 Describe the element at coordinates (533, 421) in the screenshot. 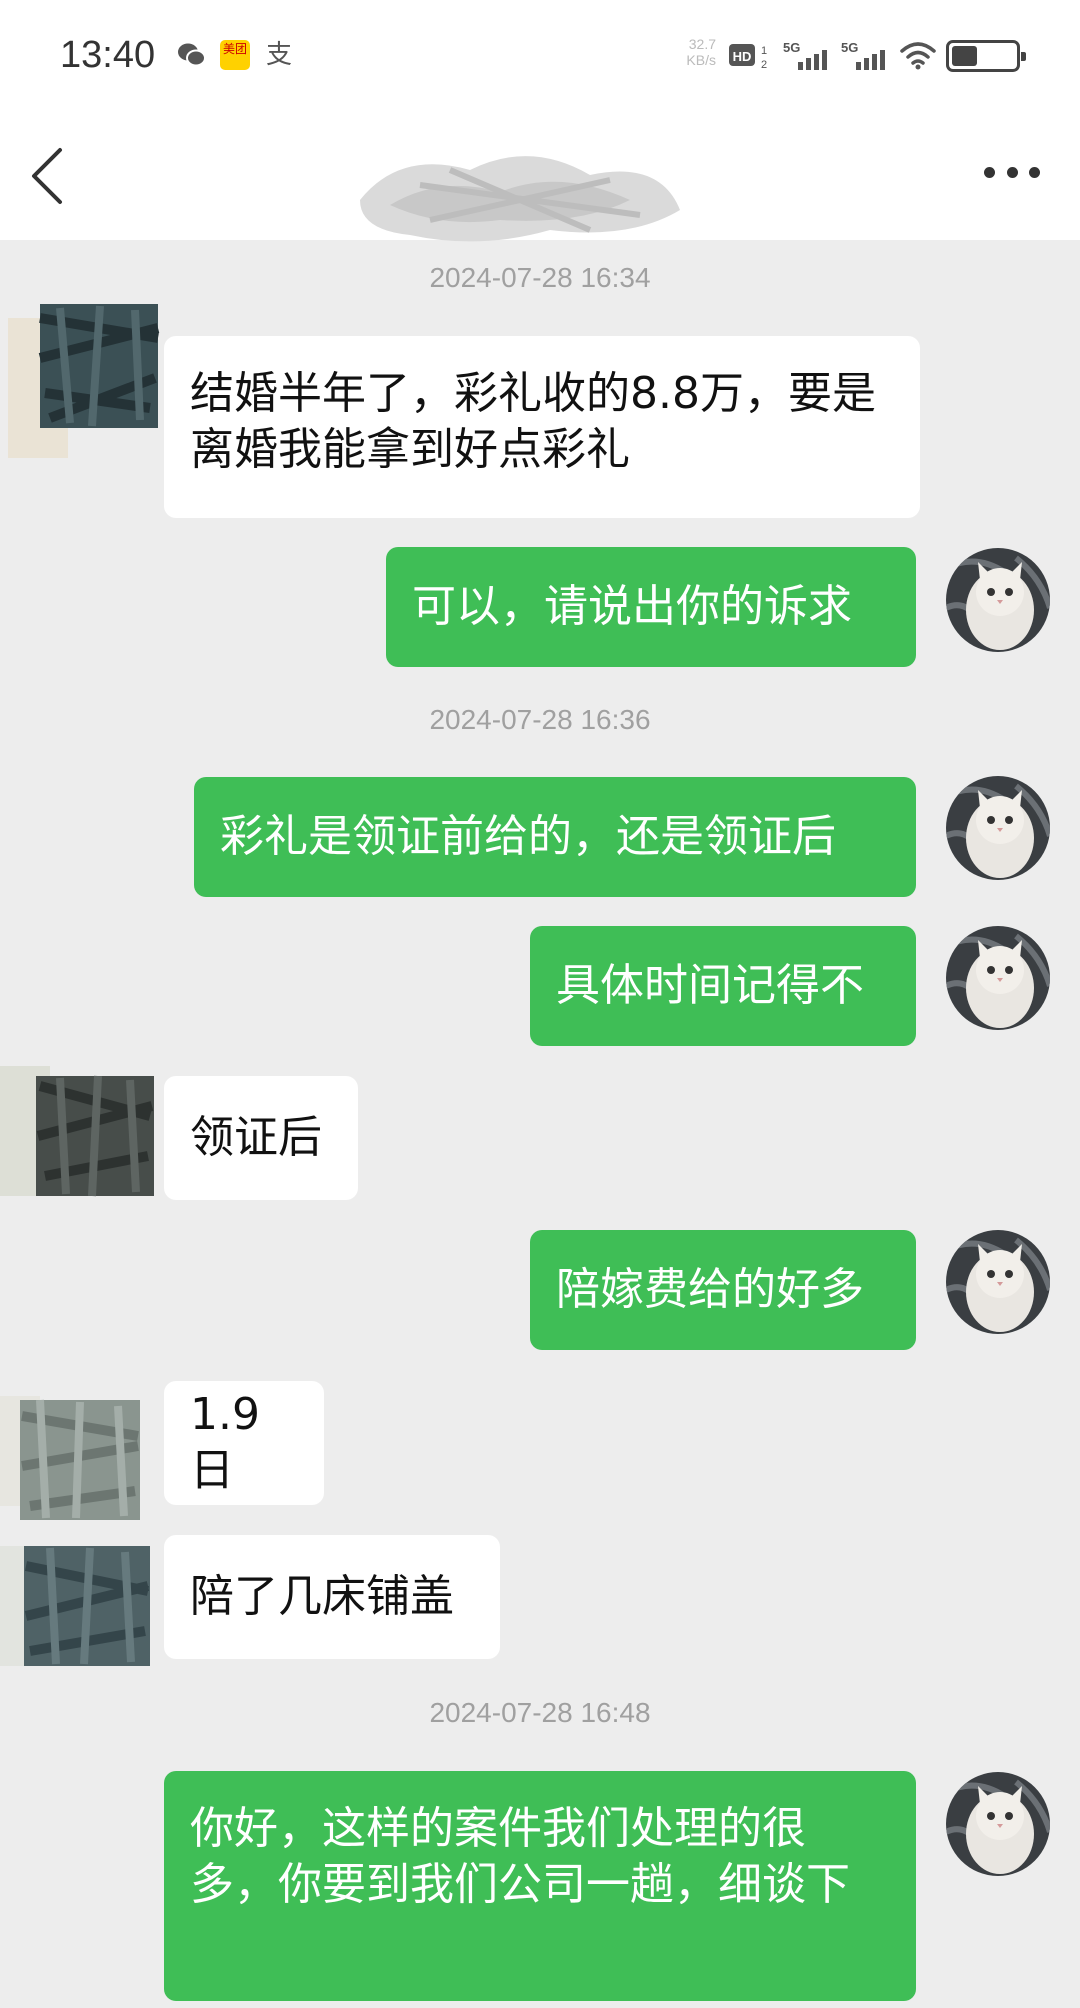

I see `message-text: 结婚半年了，彩礼收的8.8万，要是离婚我能拿到好点彩礼` at that location.